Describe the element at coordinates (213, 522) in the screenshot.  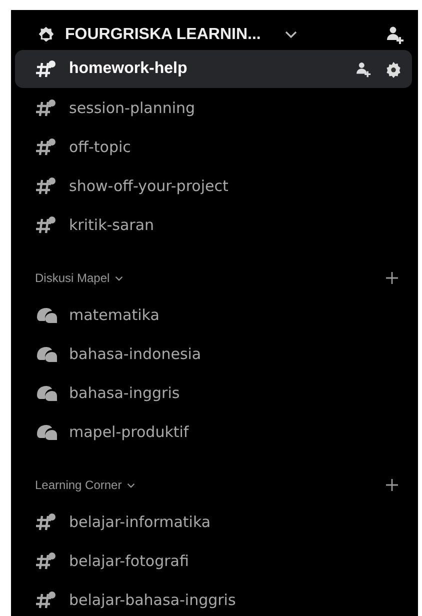
I see `channel-item: belajar-informatika` at that location.